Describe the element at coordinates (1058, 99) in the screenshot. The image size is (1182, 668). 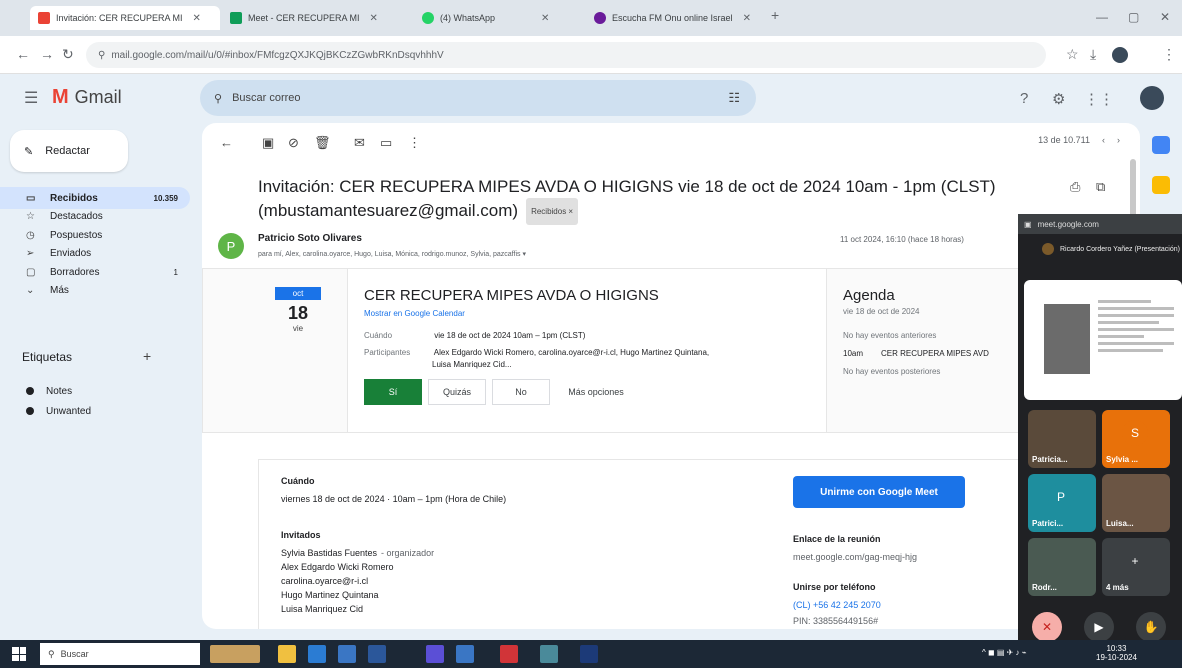
I see `settings-gear-icon: ⚙` at that location.